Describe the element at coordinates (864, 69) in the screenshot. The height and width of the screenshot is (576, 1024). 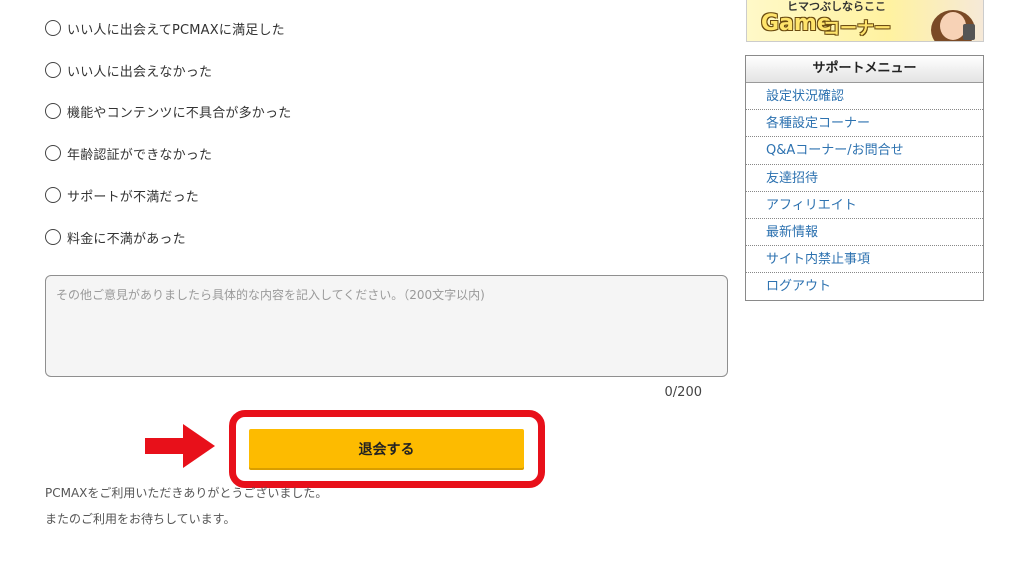
I see `support-menu-title: サポートメニュー` at that location.